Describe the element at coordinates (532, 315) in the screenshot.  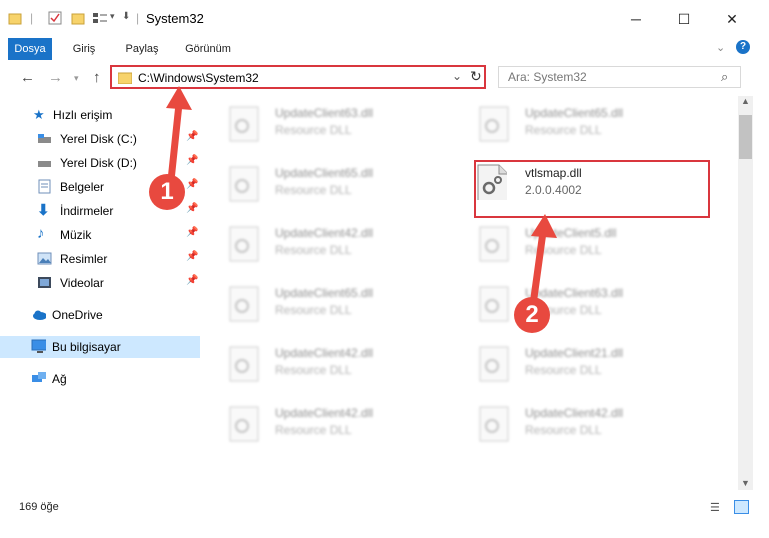
I see `step-badge-2: 2` at that location.